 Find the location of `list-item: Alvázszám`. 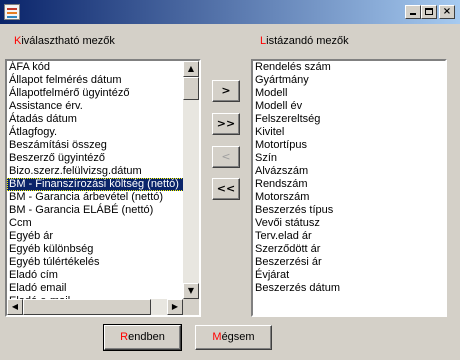

list-item: Alvázszám is located at coordinates (349, 171).